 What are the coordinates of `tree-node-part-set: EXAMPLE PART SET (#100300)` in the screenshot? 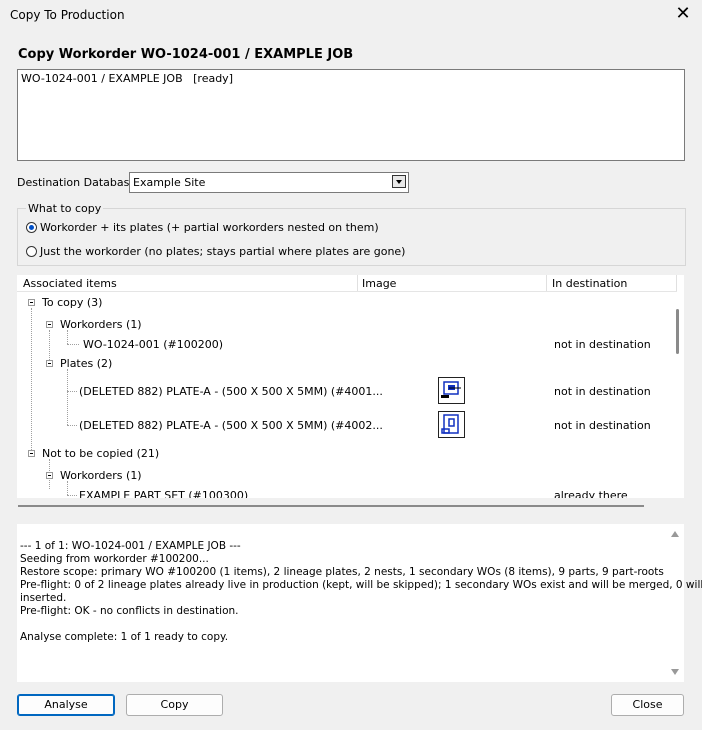 It's located at (163, 493).